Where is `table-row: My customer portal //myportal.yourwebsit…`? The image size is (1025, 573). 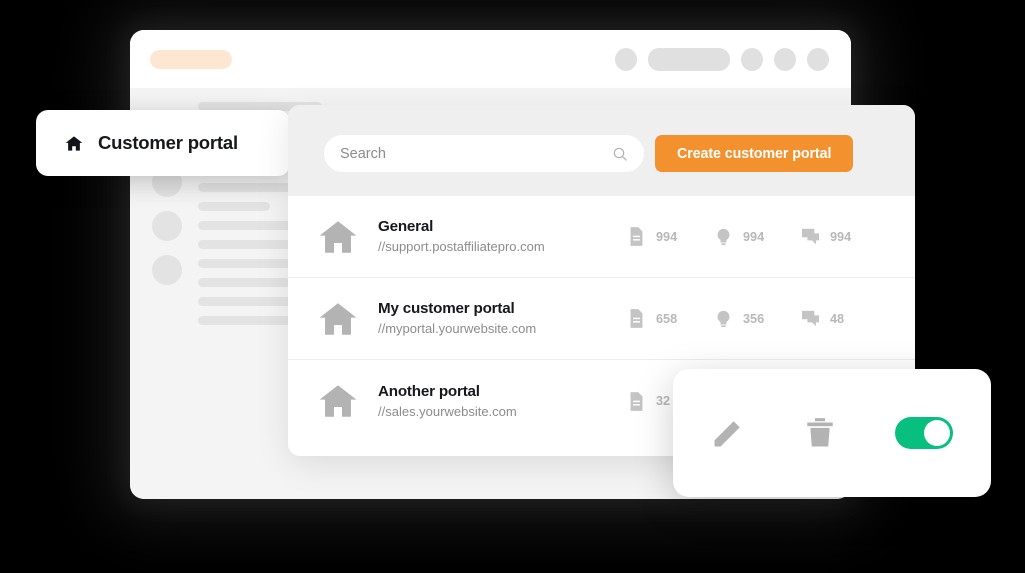
table-row: My customer portal //myportal.yourwebsit… is located at coordinates (601, 319).